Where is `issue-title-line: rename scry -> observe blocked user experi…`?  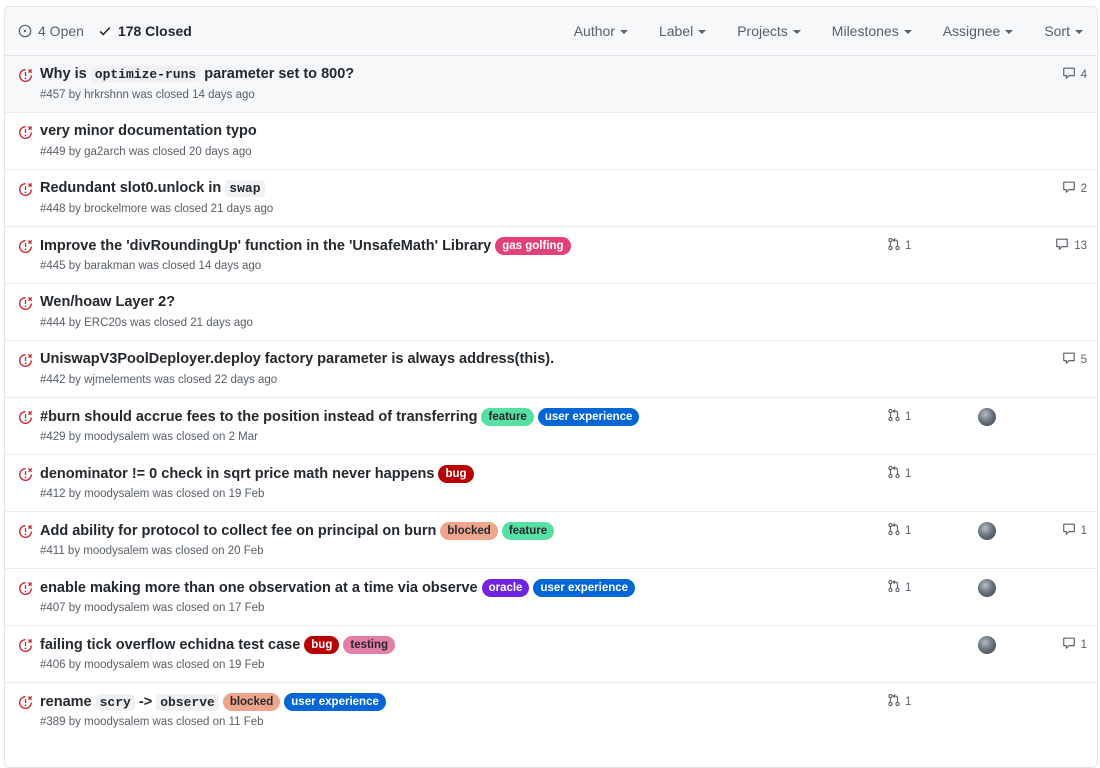
issue-title-line: rename scry -> observe blocked user experi… is located at coordinates (213, 702).